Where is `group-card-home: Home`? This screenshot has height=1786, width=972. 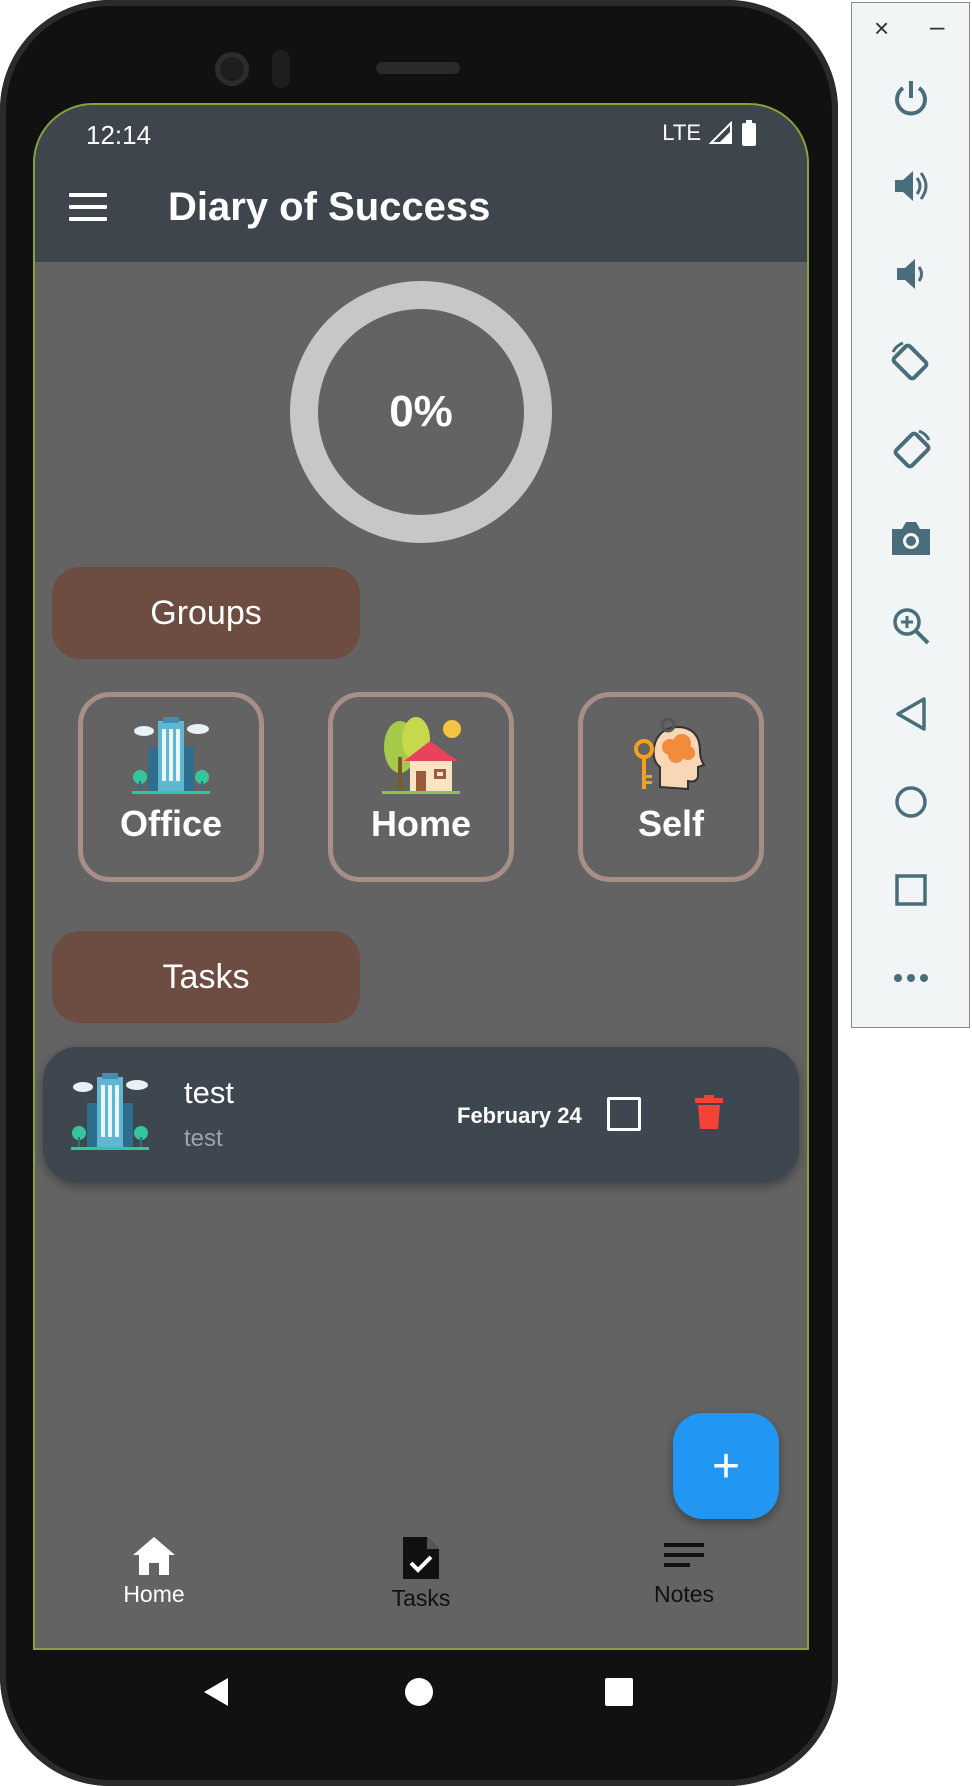 group-card-home: Home is located at coordinates (421, 787).